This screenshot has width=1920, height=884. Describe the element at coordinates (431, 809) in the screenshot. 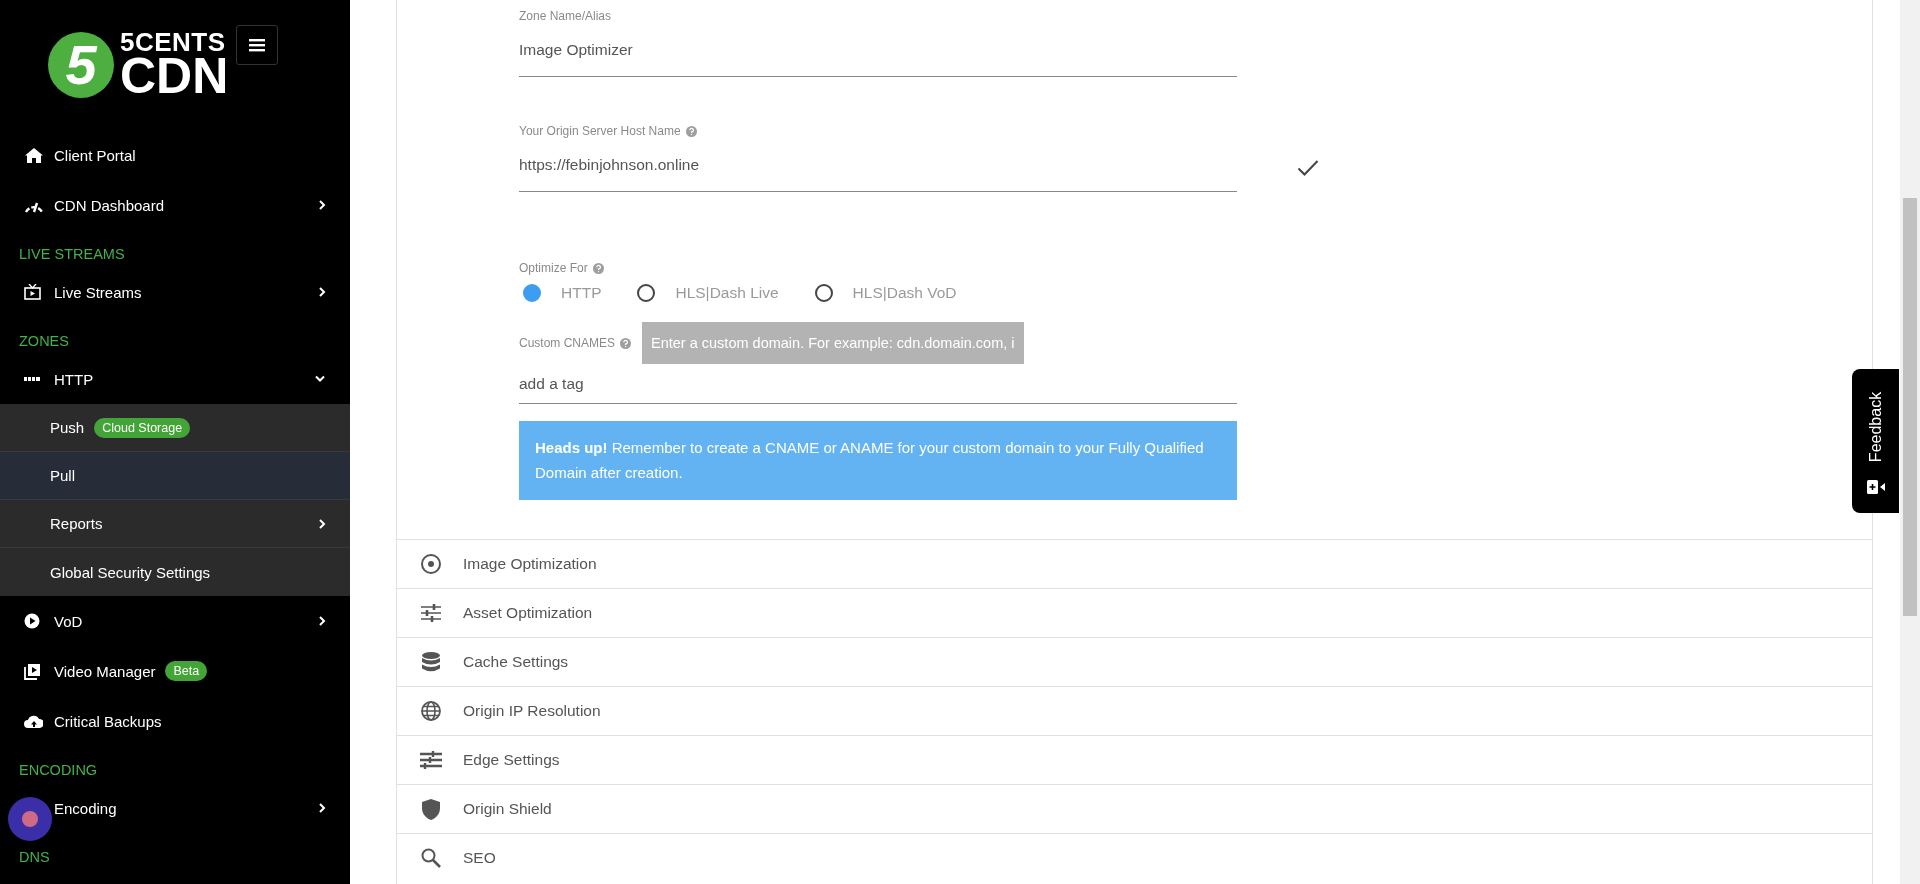

I see `shield-icon` at that location.